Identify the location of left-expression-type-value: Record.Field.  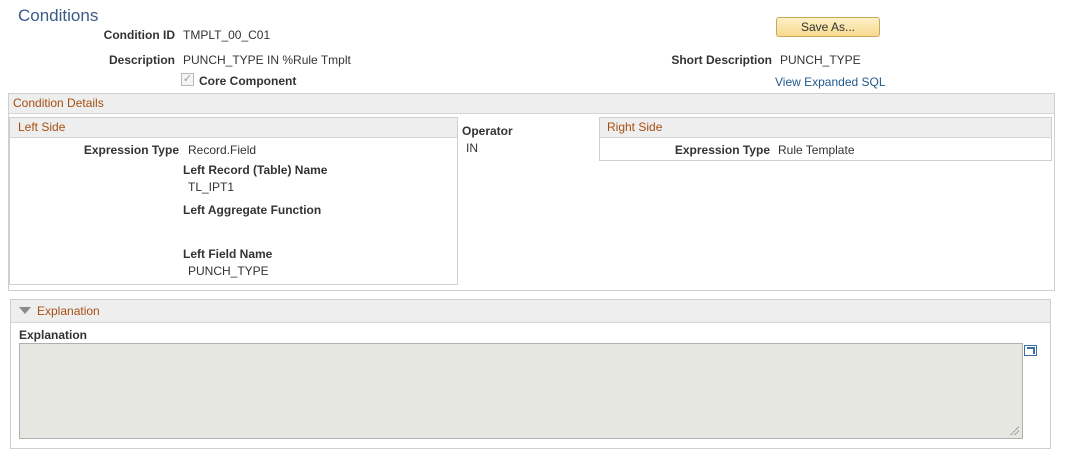
(222, 150).